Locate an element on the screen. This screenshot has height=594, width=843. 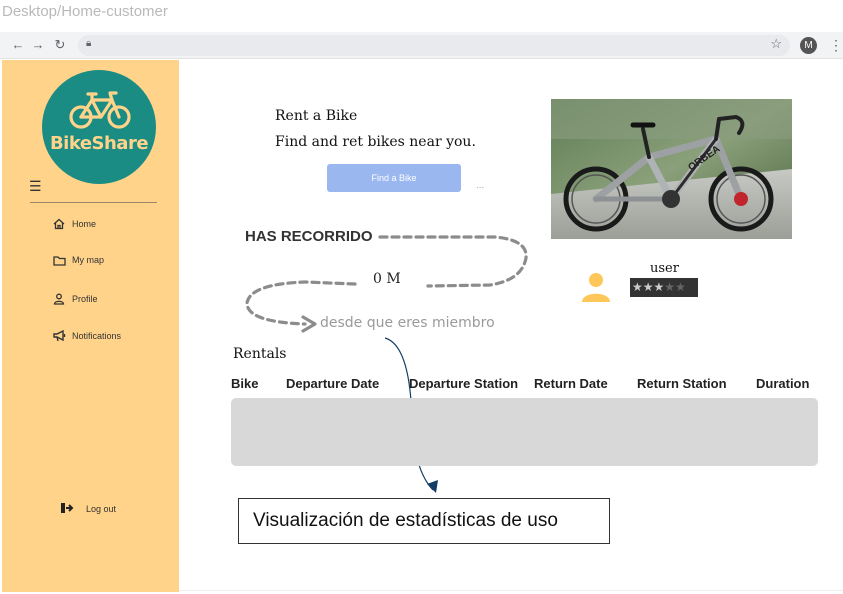
column-header-bike: Bike is located at coordinates (245, 383).